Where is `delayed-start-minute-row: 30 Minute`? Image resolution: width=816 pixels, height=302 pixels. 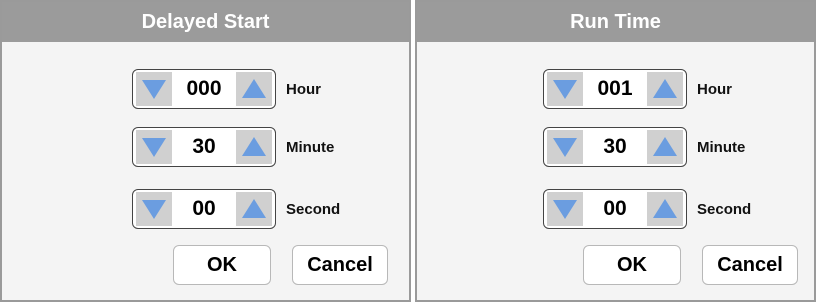
delayed-start-minute-row: 30 Minute is located at coordinates (233, 147).